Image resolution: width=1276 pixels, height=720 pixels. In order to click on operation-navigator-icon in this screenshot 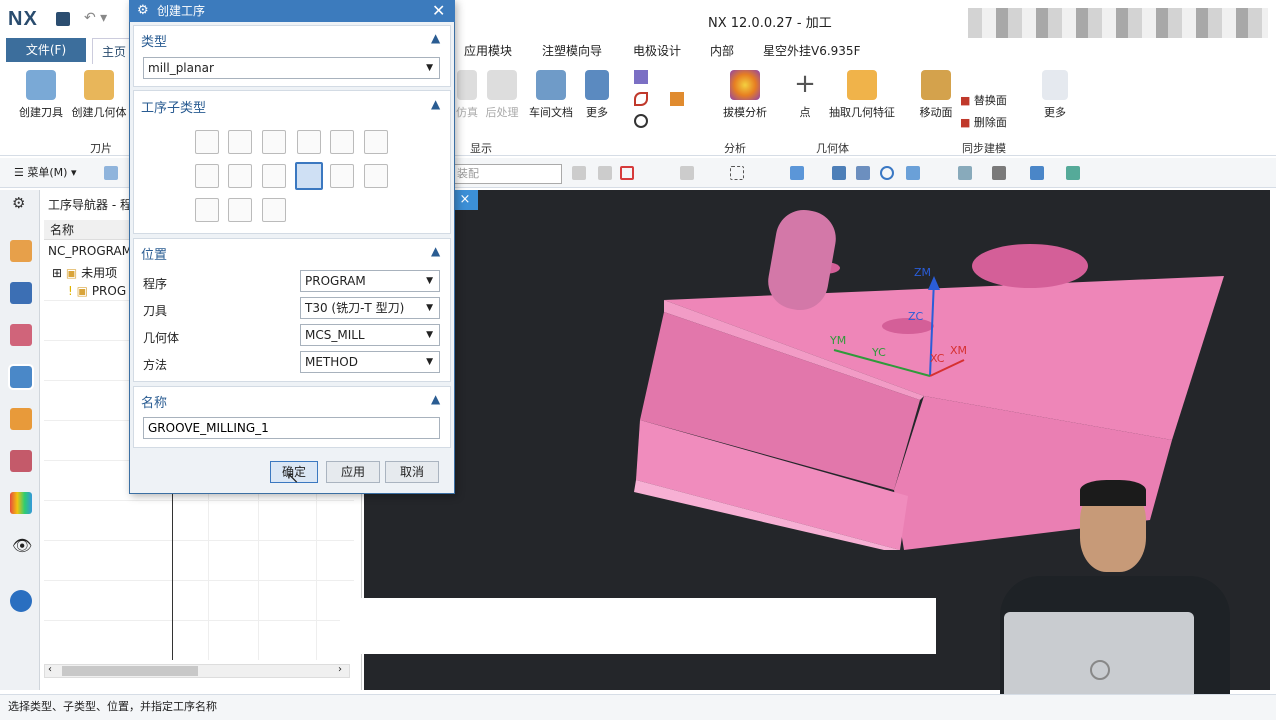, I will do `click(21, 251)`.